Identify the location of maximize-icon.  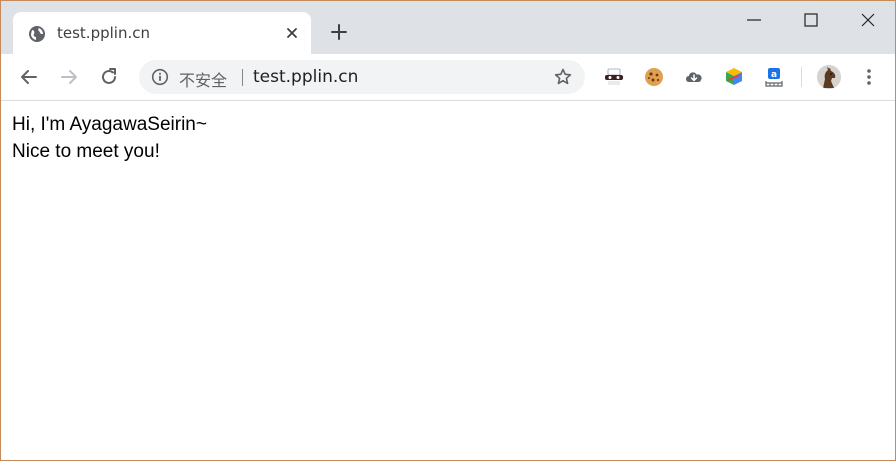
(811, 20).